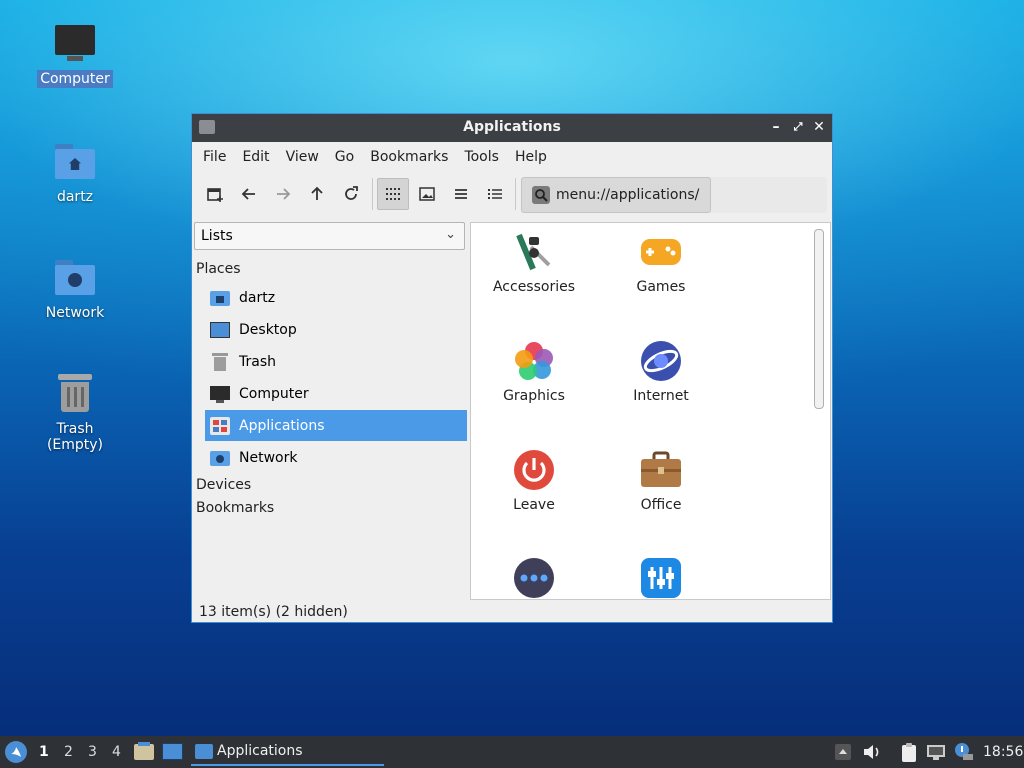 The image size is (1024, 768). I want to click on menu-go: Go, so click(344, 157).